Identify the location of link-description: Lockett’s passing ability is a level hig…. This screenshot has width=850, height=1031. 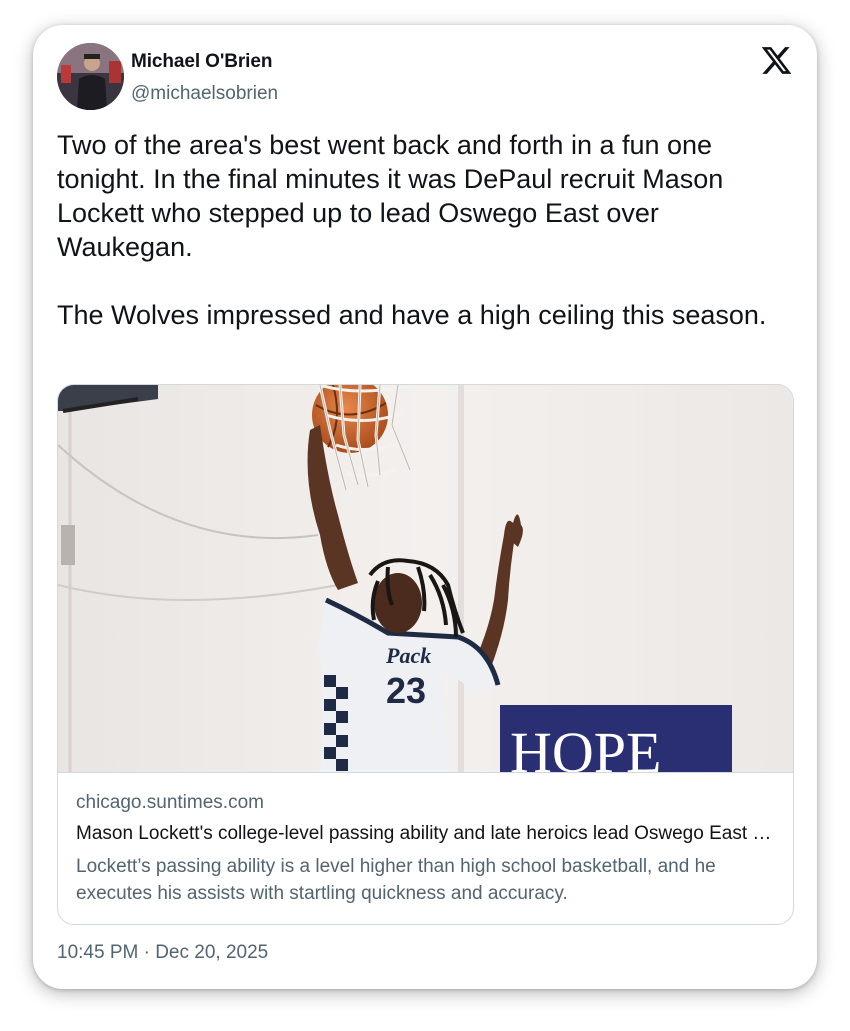
(396, 880).